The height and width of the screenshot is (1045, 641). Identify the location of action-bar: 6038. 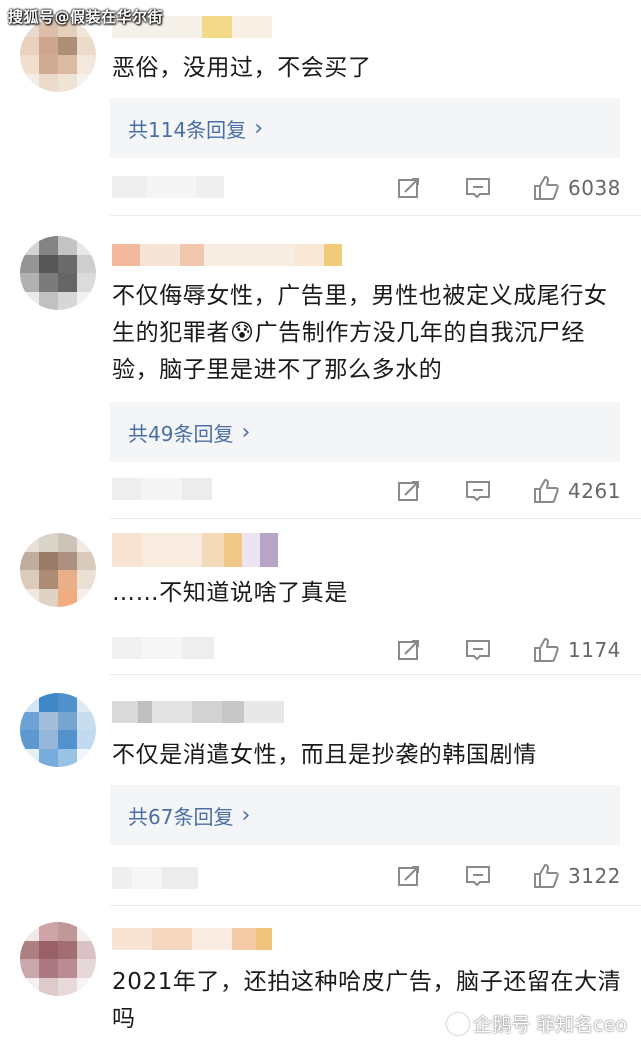
(511, 188).